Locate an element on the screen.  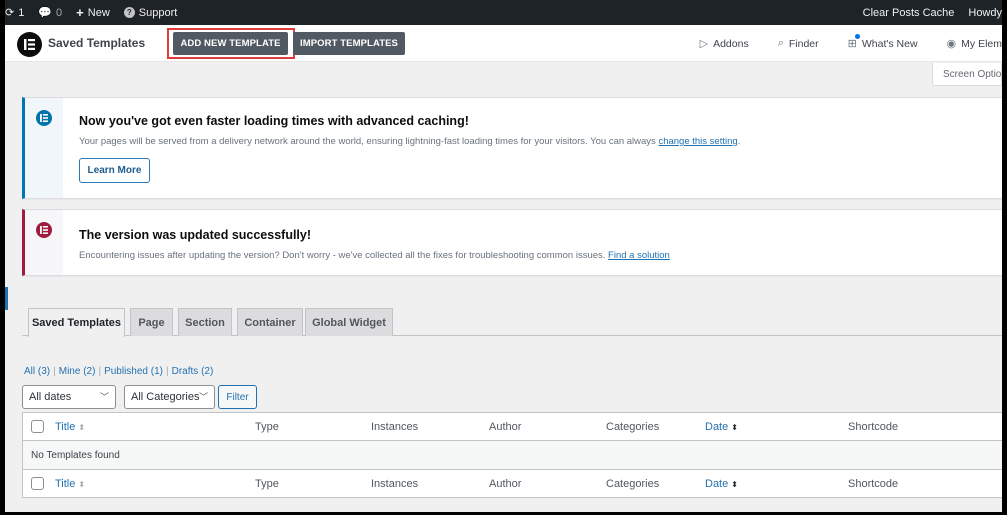
updates-count: 1 is located at coordinates (21, 12).